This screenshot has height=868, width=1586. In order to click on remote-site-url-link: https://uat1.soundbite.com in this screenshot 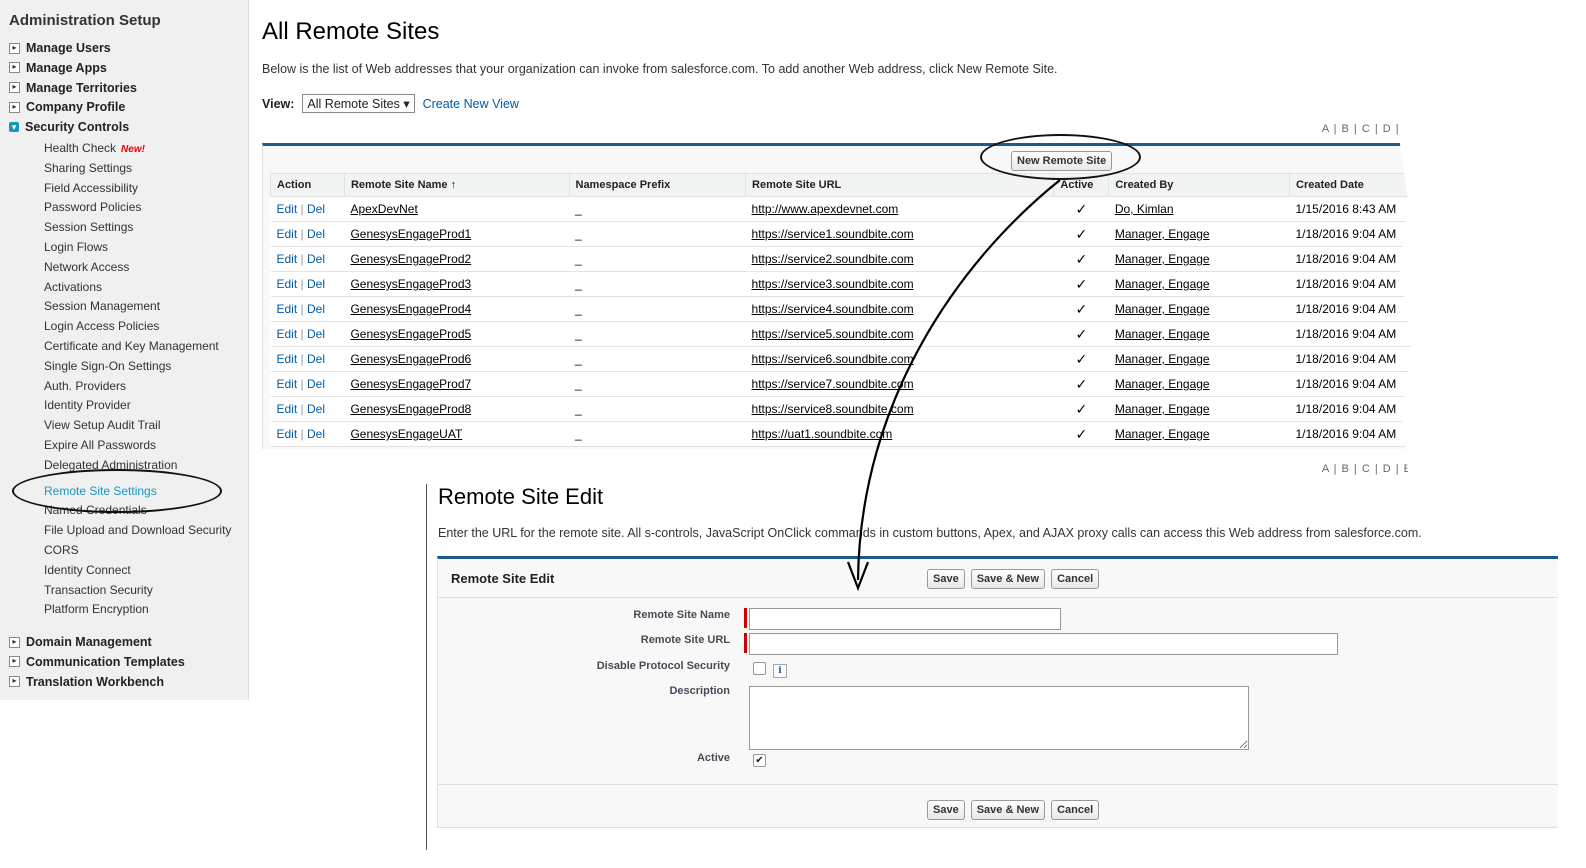, I will do `click(899, 434)`.